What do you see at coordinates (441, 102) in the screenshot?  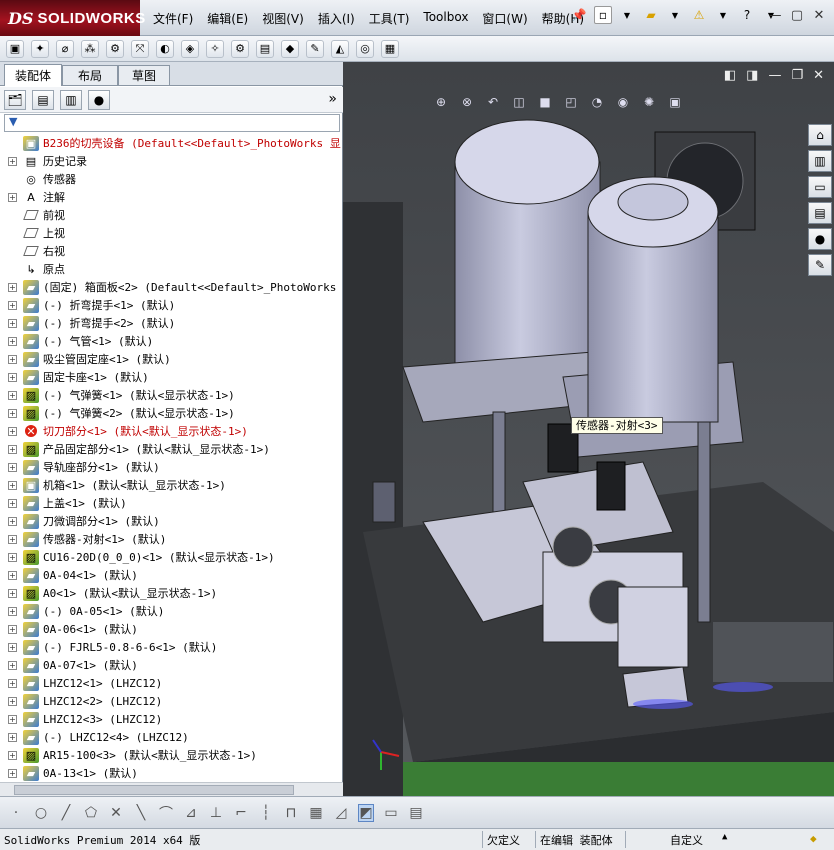 I see `zoom-to-fit-icon: ⊕` at bounding box center [441, 102].